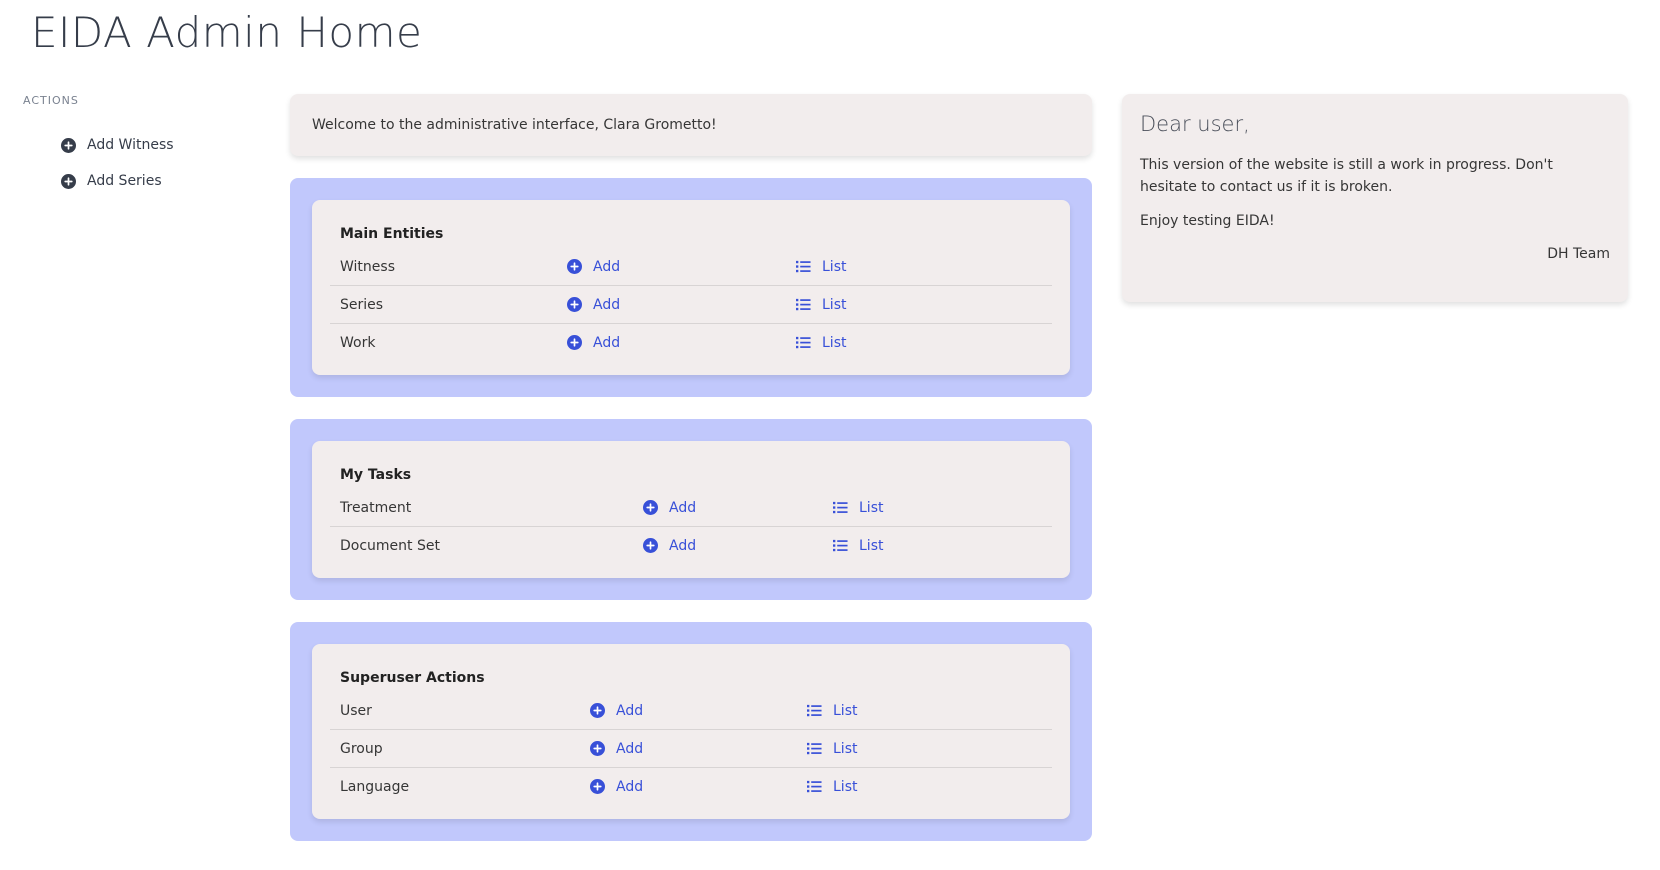 This screenshot has width=1660, height=870. Describe the element at coordinates (124, 181) in the screenshot. I see `sidebar-item-label: Add Series` at that location.